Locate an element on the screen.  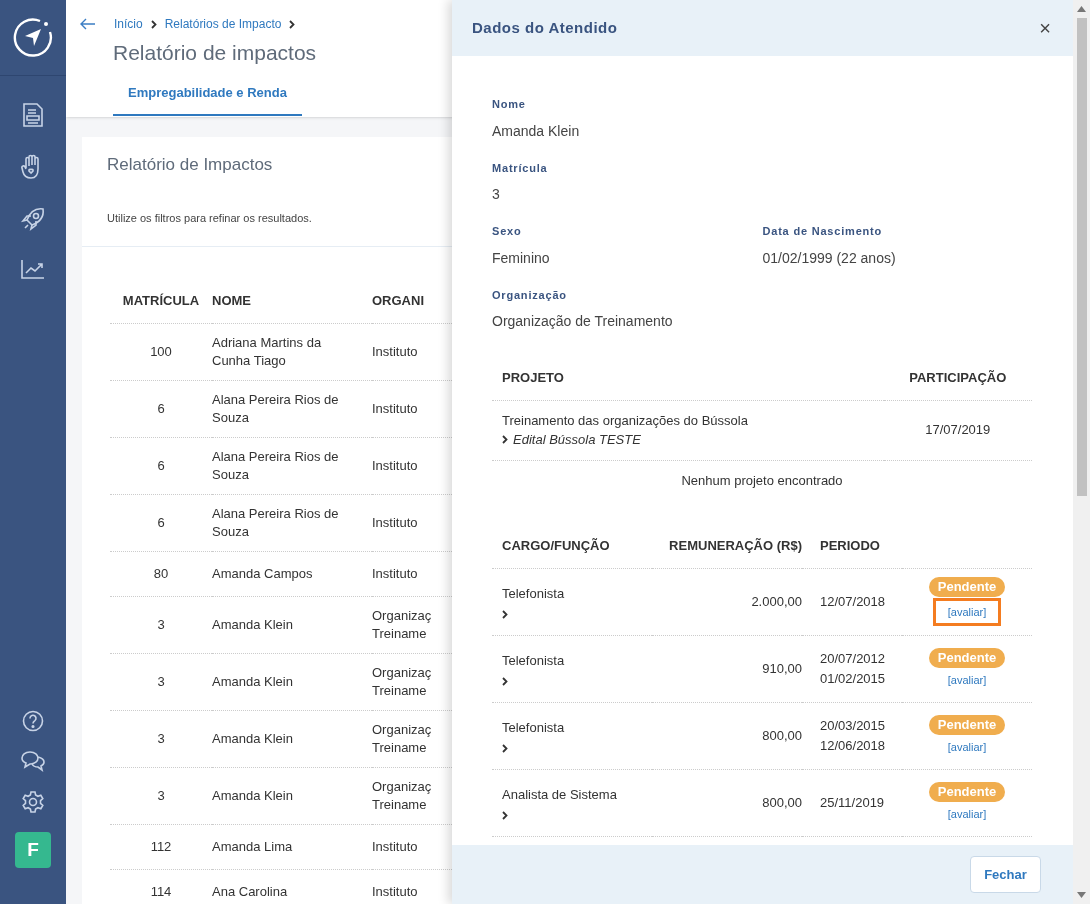
field-value: 01/02/1999 (22 anos) is located at coordinates (829, 258).